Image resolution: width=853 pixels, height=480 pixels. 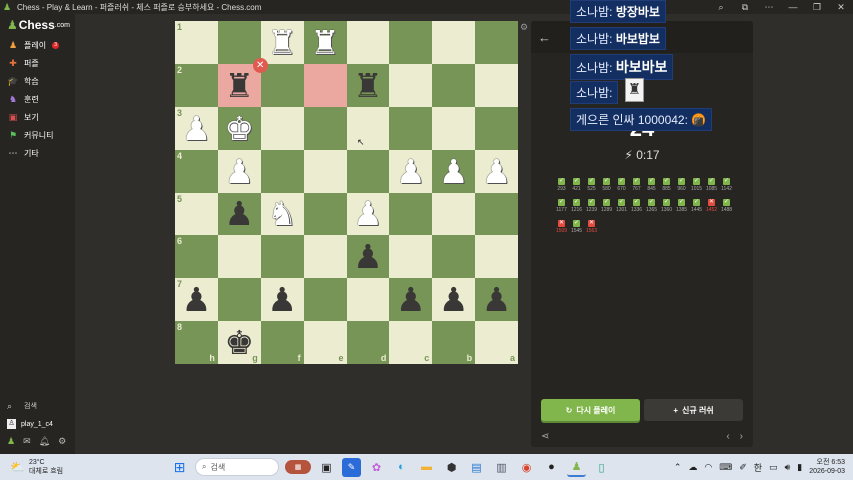 What do you see at coordinates (708, 467) in the screenshot?
I see `wifi-icon: ◠` at bounding box center [708, 467].